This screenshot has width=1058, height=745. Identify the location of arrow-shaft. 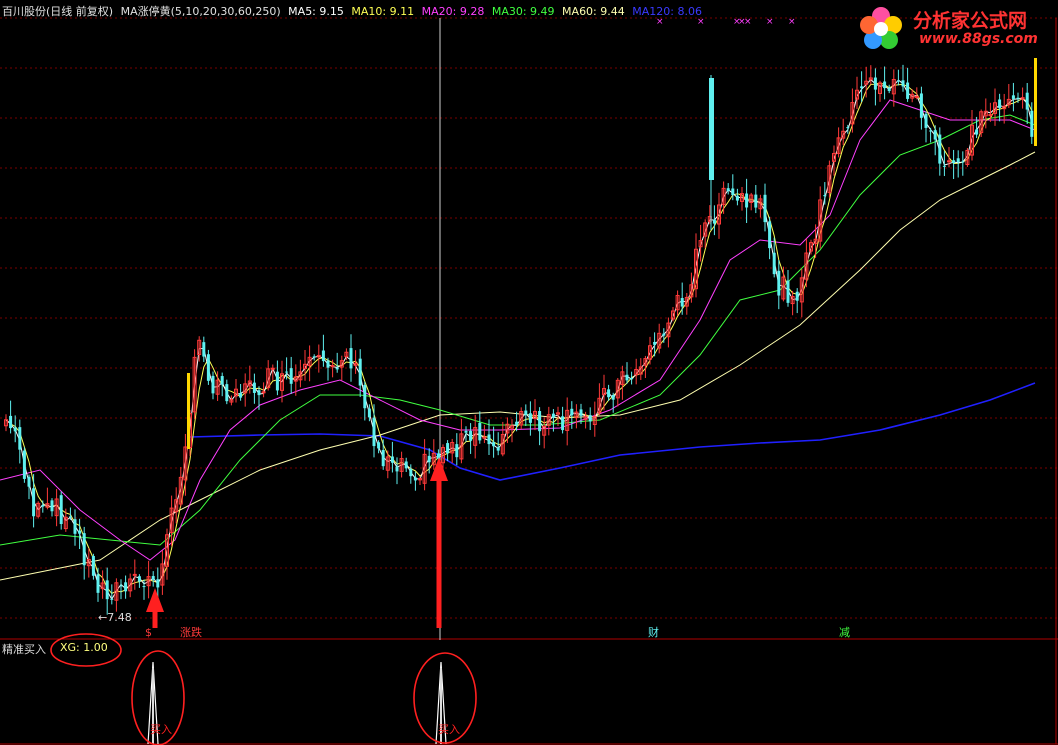
(439, 553).